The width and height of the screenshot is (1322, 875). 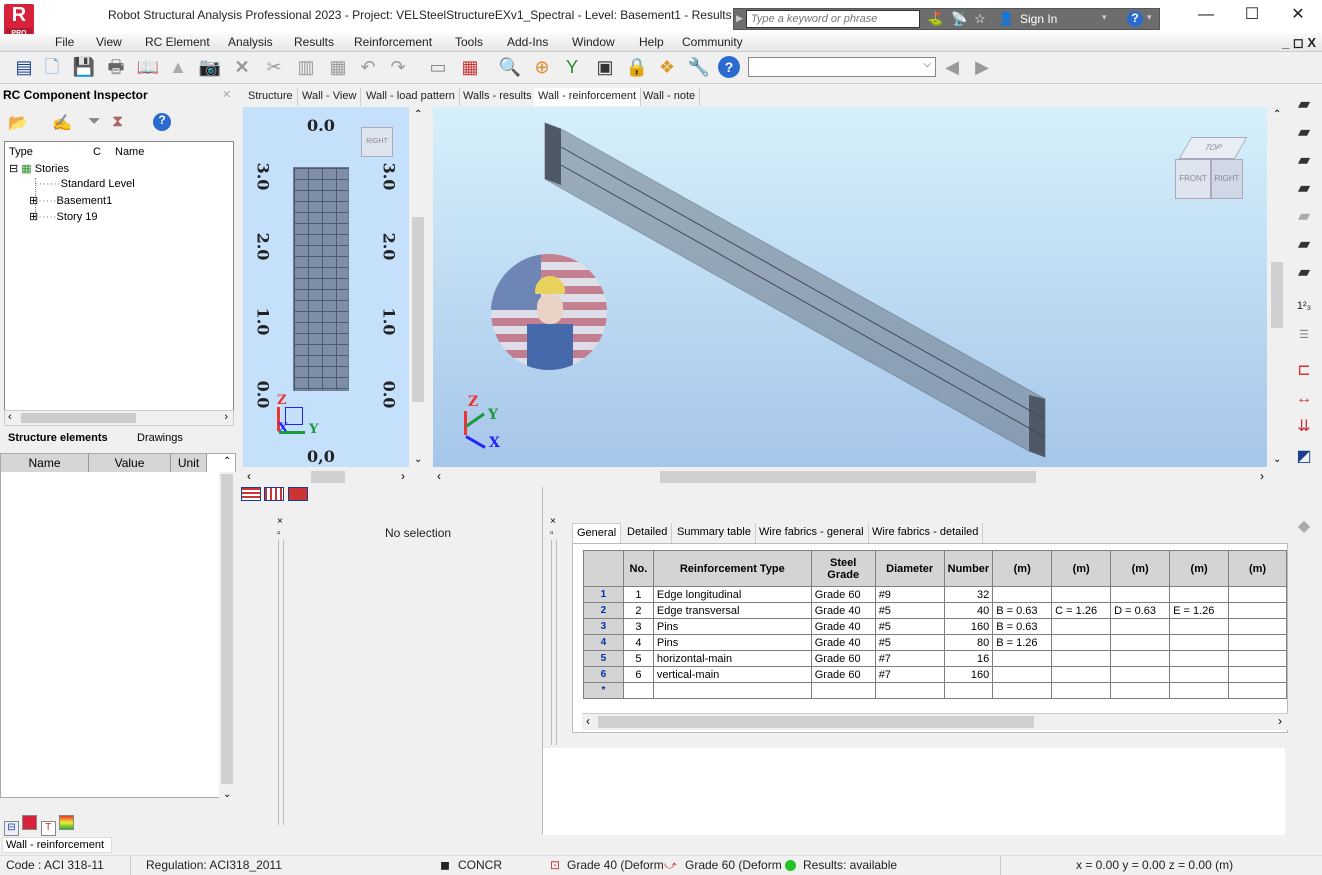 I want to click on menu-tools: Tools, so click(x=469, y=42).